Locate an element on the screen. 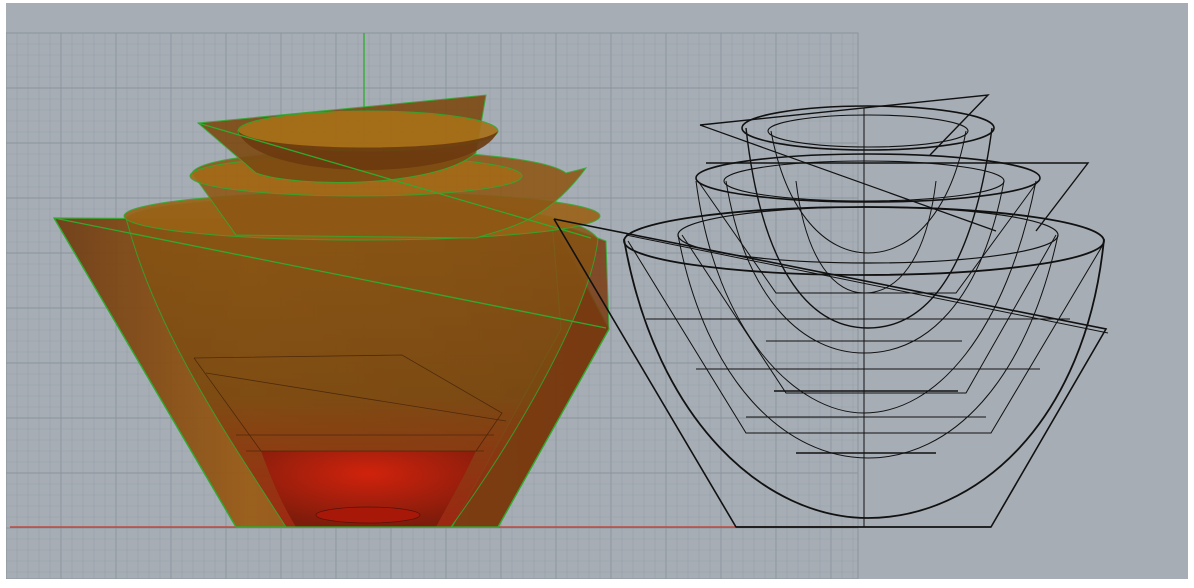  shaded-inner-bottom is located at coordinates (368, 515).